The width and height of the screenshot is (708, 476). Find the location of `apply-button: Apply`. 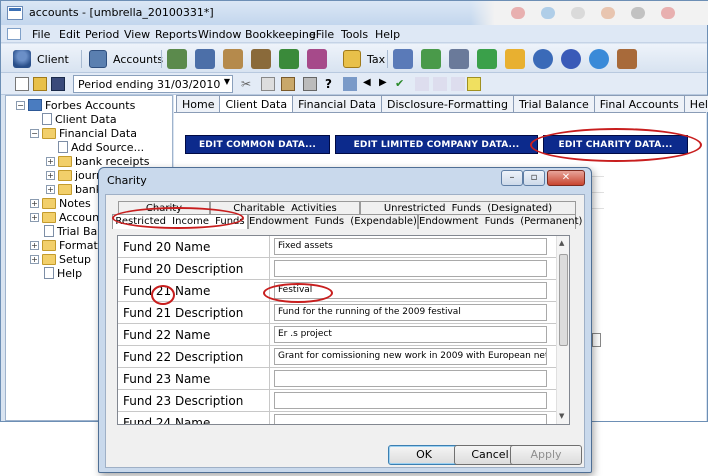

apply-button: Apply is located at coordinates (546, 455).